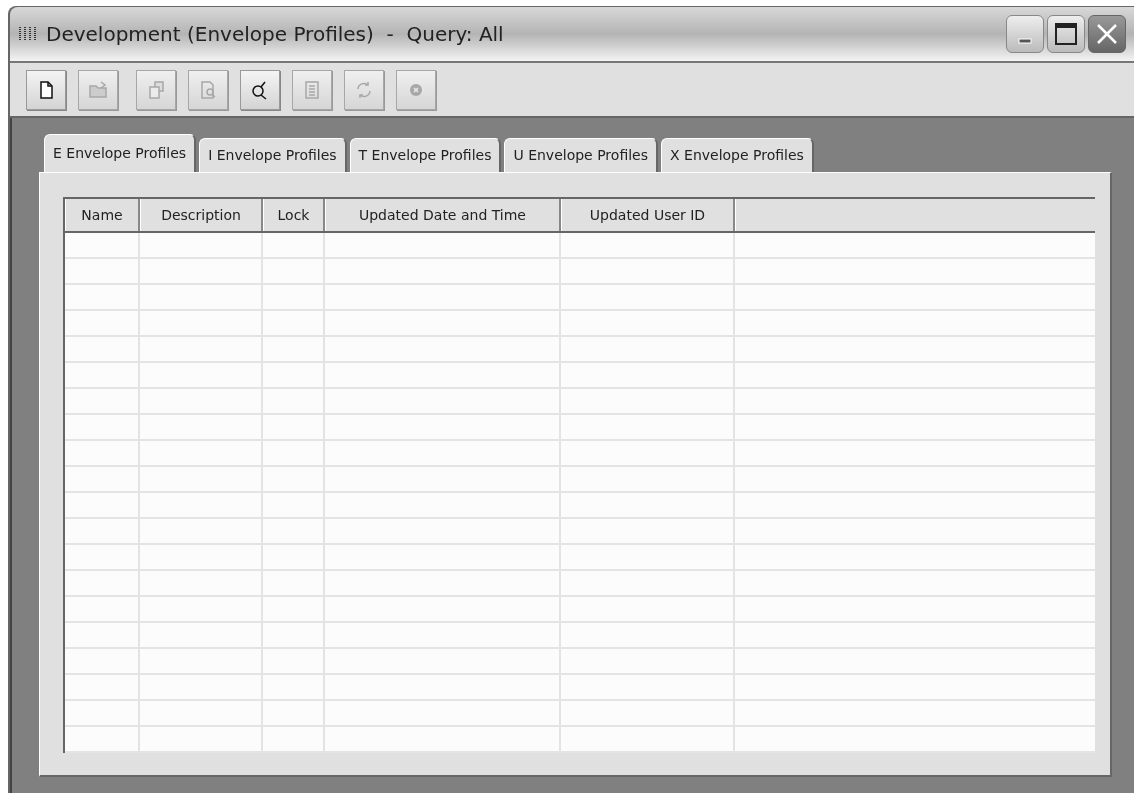 This screenshot has width=1134, height=793. Describe the element at coordinates (102, 215) in the screenshot. I see `column-header: Name` at that location.